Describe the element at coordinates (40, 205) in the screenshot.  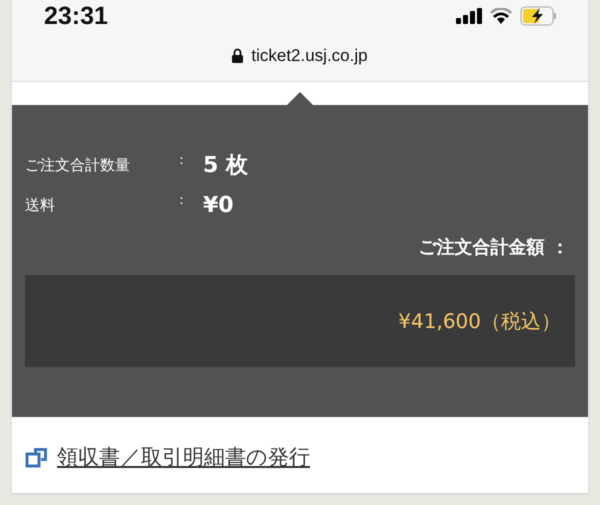
I see `summary-label: 送料` at that location.